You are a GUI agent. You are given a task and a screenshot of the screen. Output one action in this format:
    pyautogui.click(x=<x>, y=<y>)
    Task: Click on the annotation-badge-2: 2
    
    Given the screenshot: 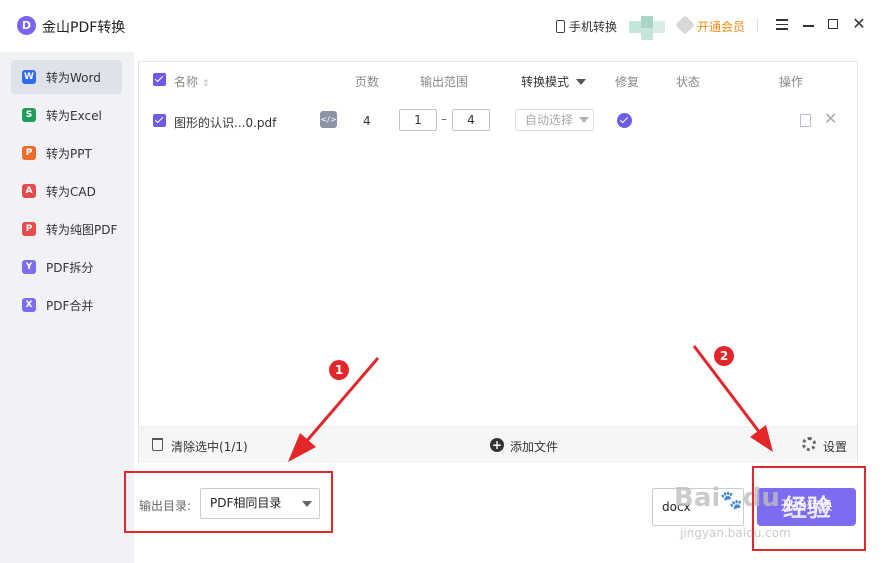 What is the action you would take?
    pyautogui.click(x=724, y=356)
    